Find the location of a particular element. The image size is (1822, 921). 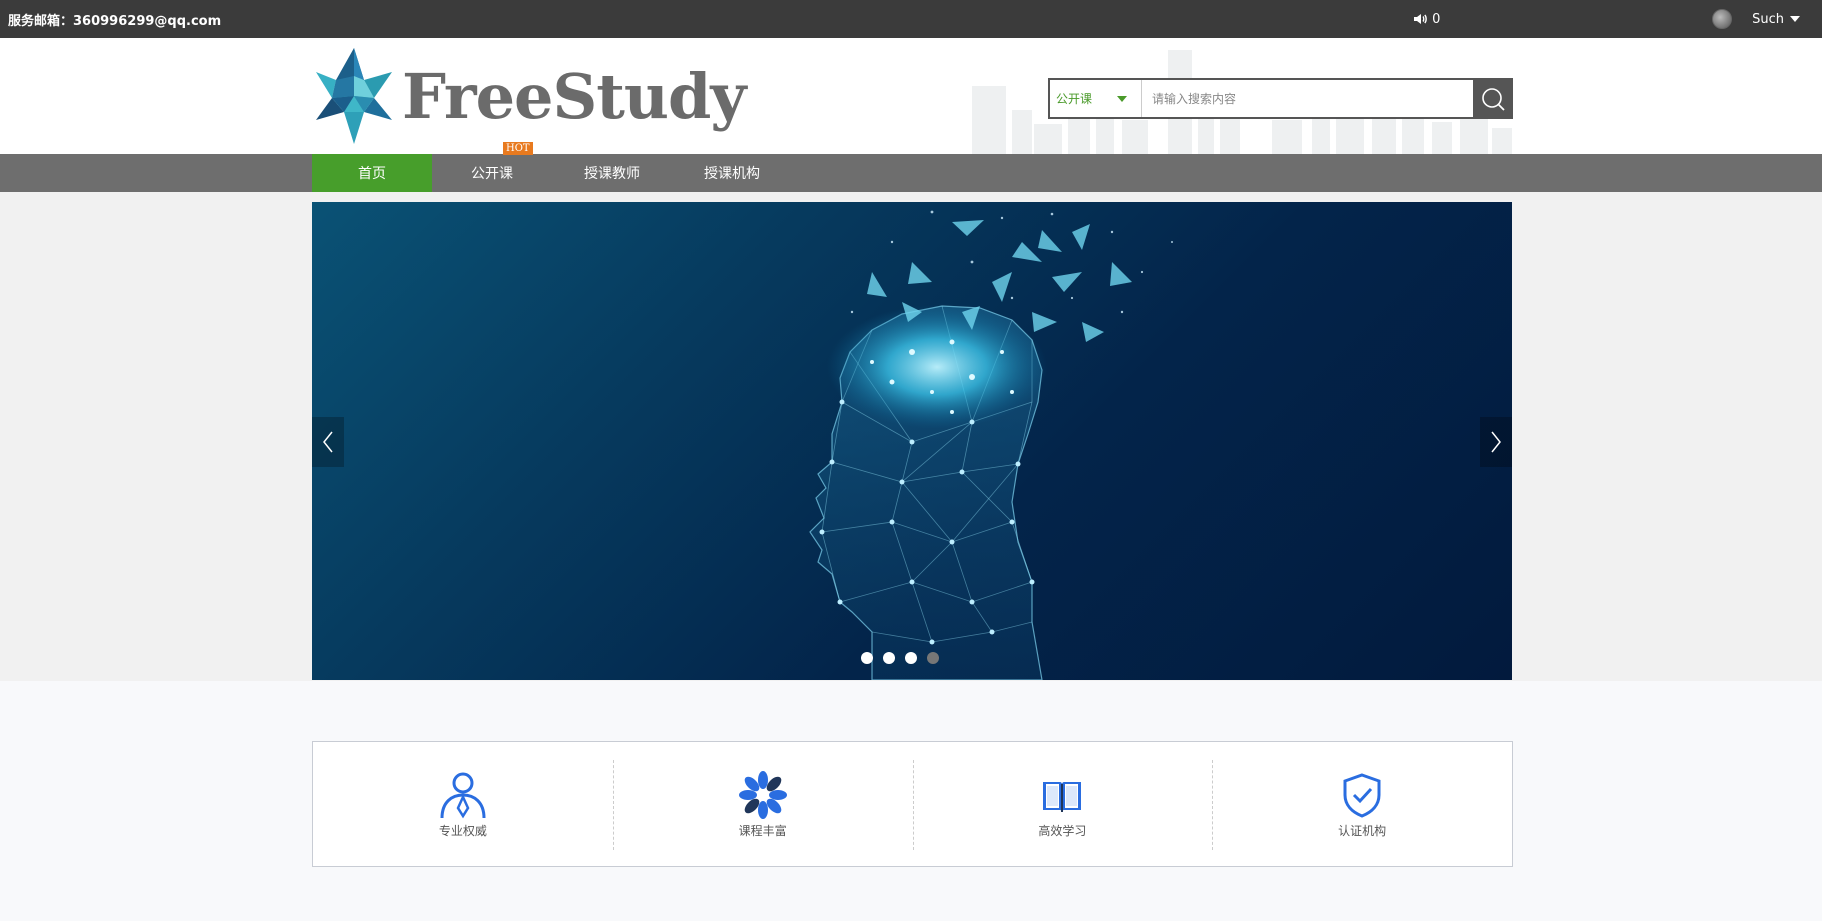

nav-item-label: 首页 is located at coordinates (372, 174).